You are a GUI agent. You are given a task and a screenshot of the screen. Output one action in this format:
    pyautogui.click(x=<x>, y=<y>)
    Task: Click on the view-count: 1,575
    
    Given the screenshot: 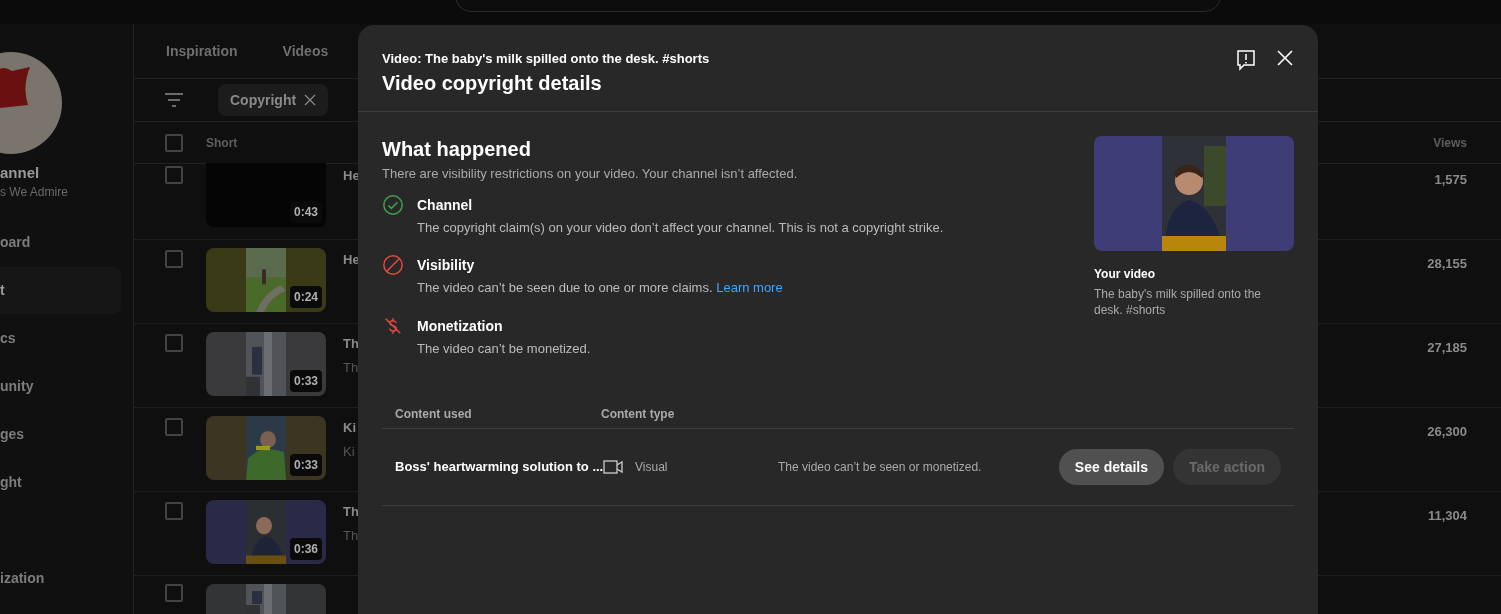 What is the action you would take?
    pyautogui.click(x=1450, y=180)
    